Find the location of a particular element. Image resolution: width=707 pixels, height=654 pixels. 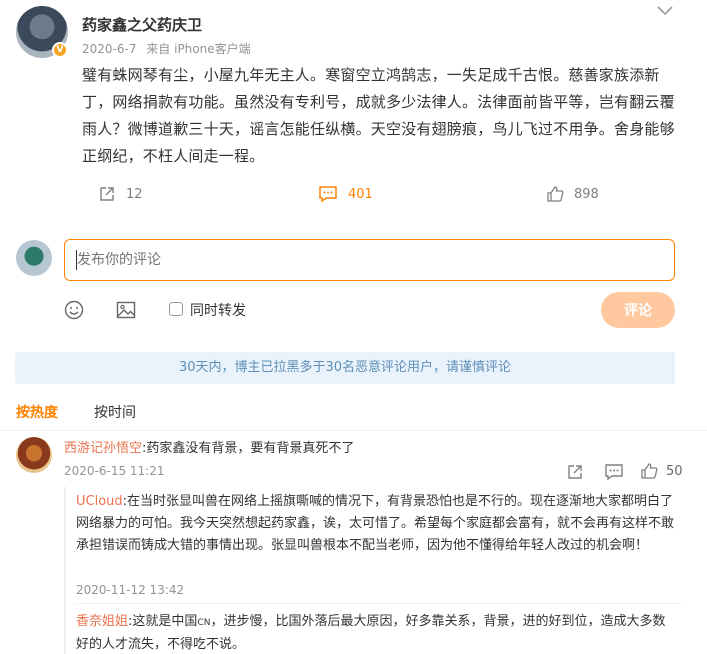

tab-sort-by-hot: 按热度 is located at coordinates (37, 412).